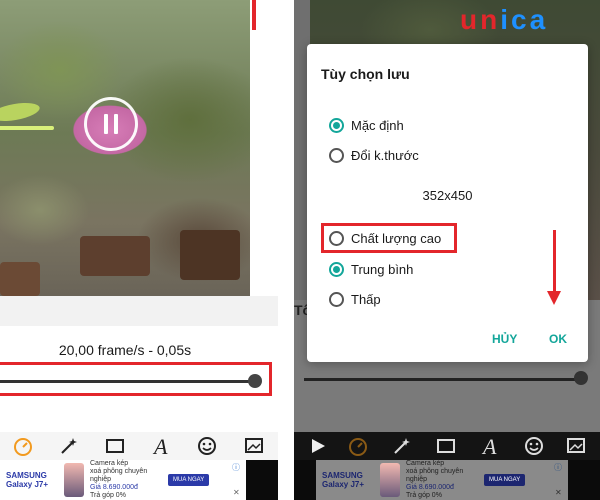 This screenshot has width=600, height=500. I want to click on unica-logo: u n i c a, so click(520, 19).